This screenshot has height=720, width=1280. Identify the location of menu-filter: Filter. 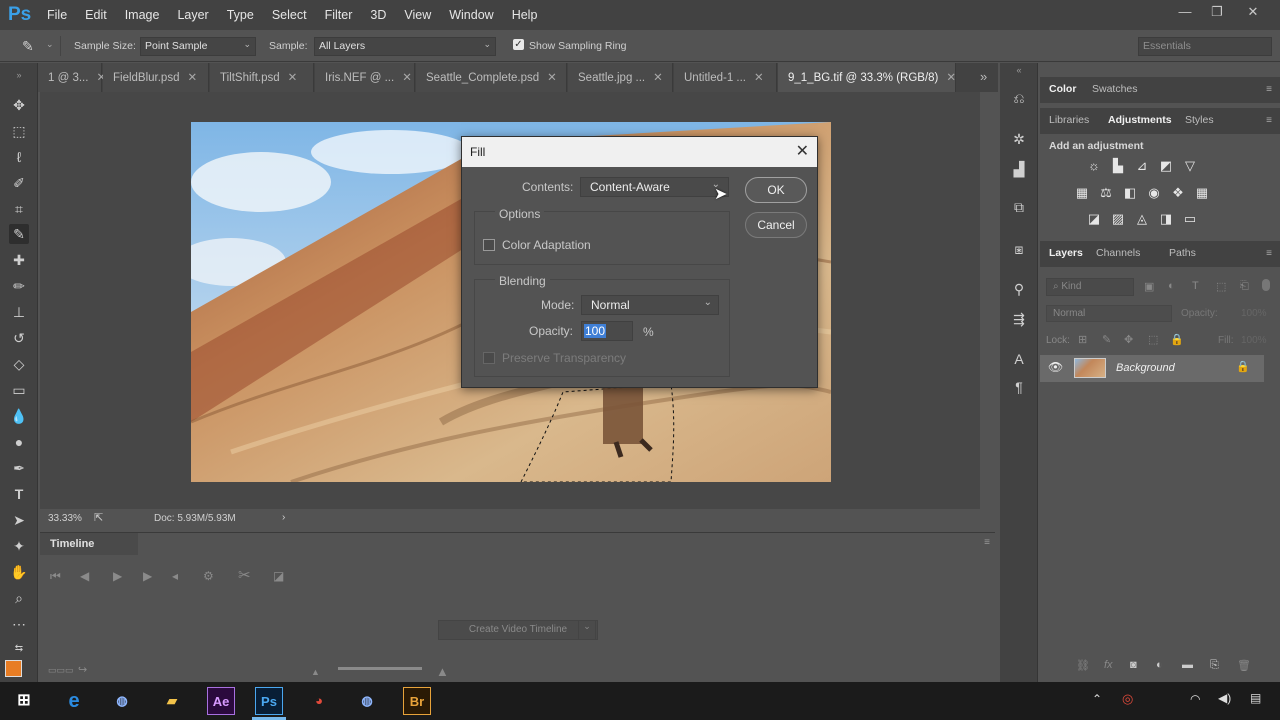
(339, 15).